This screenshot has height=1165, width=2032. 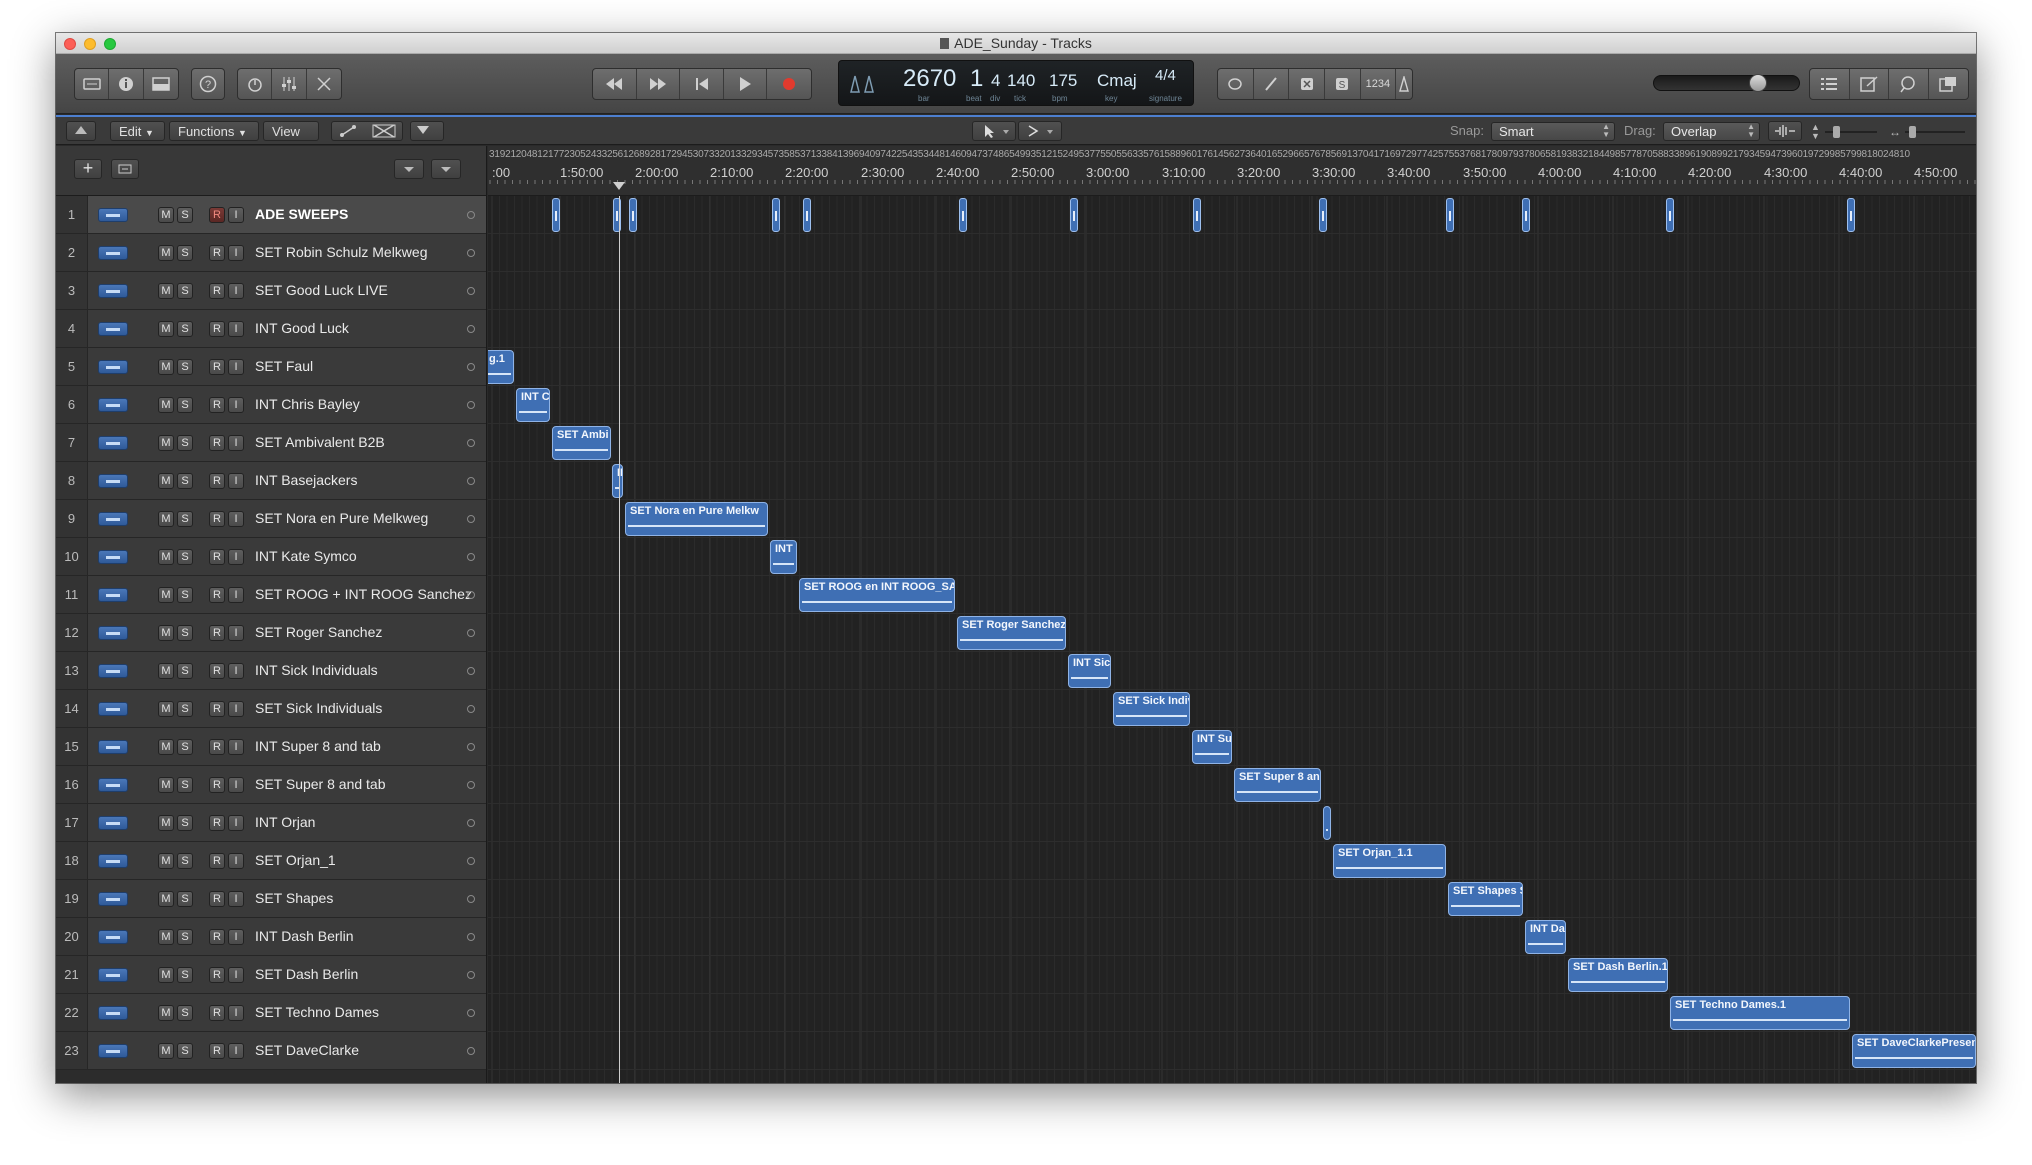 What do you see at coordinates (1758, 83) in the screenshot?
I see `master-volume-knob` at bounding box center [1758, 83].